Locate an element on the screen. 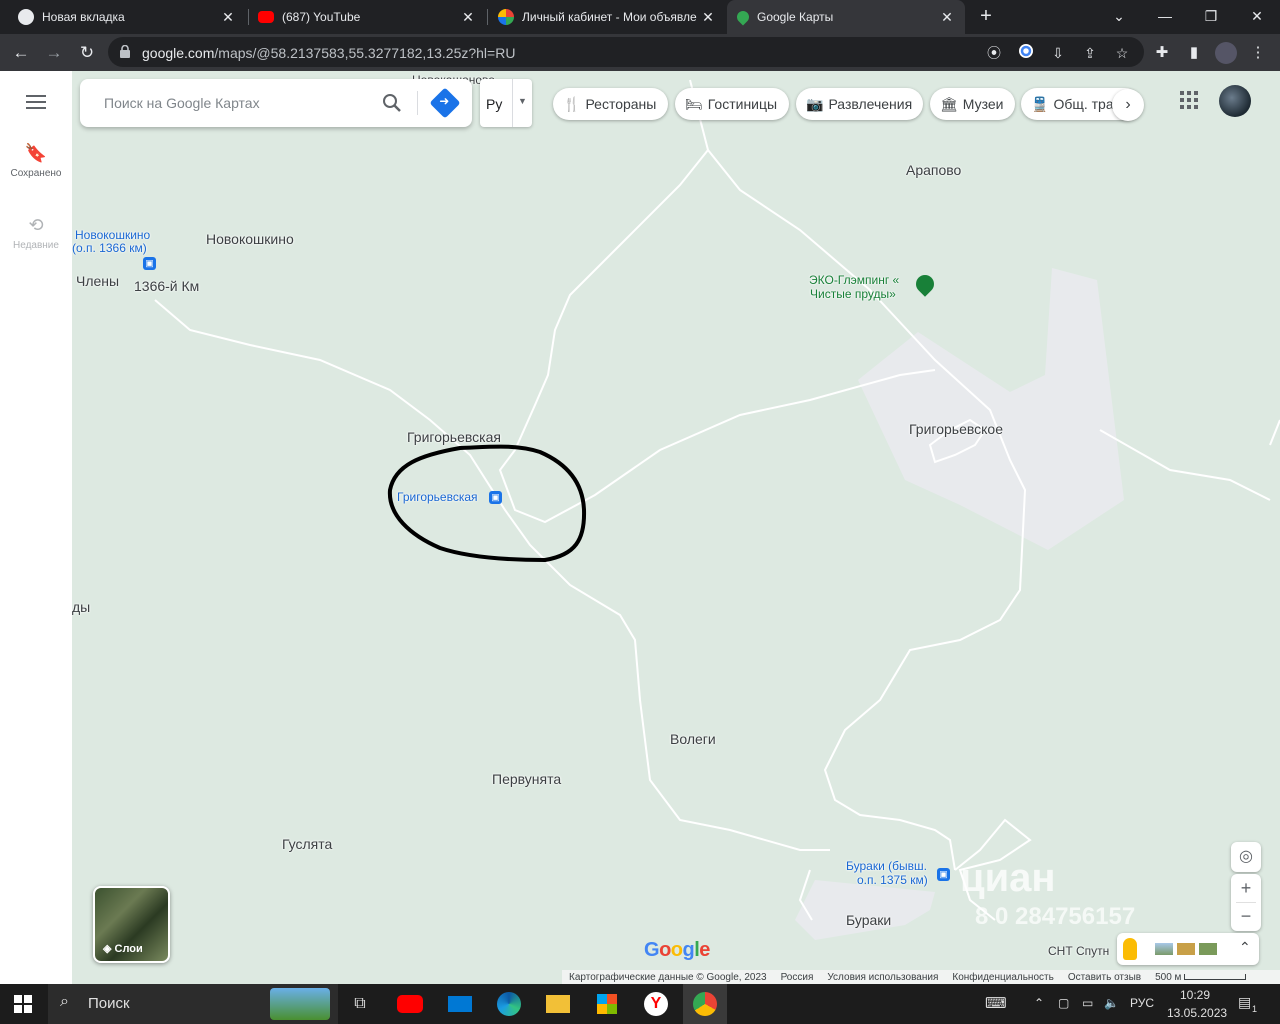  volume-icon: 🔈 is located at coordinates (1111, 1003).